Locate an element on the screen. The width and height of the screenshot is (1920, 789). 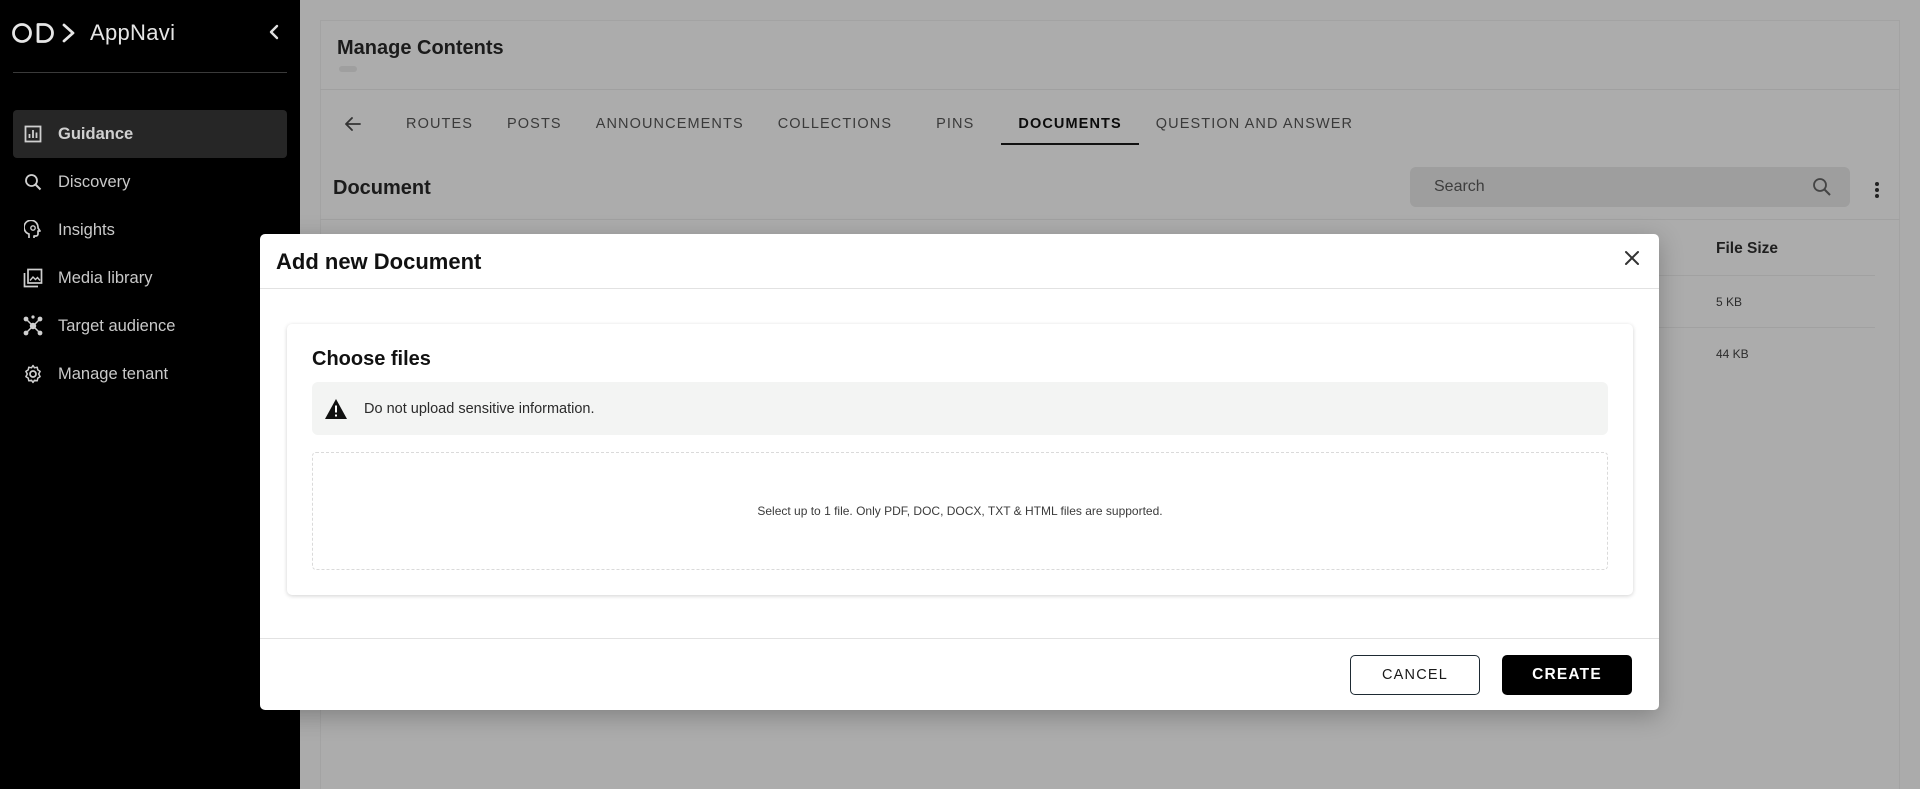
dialog-footer-divider is located at coordinates (959, 638).